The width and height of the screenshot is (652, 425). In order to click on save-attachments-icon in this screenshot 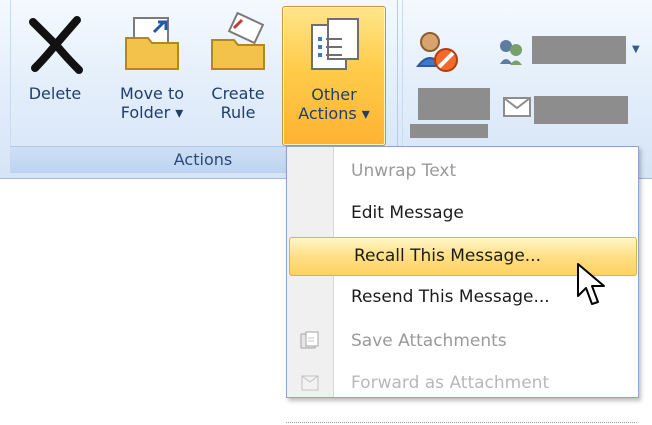, I will do `click(309, 340)`.